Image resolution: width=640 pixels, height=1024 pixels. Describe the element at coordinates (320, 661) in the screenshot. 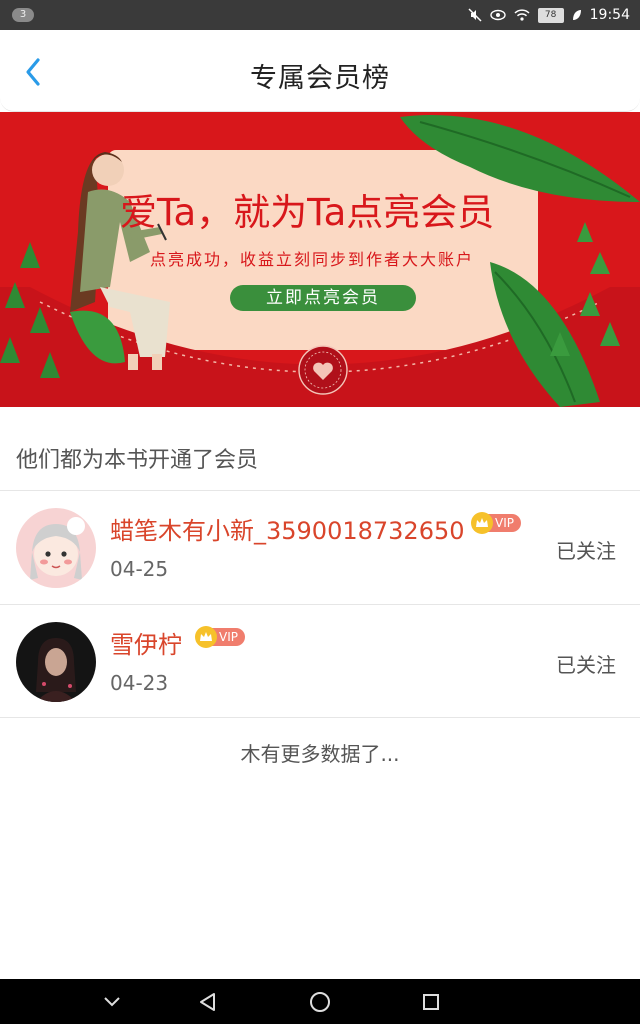

I see `list-item: 雪伊柠 VIP 04-23 已关注` at that location.